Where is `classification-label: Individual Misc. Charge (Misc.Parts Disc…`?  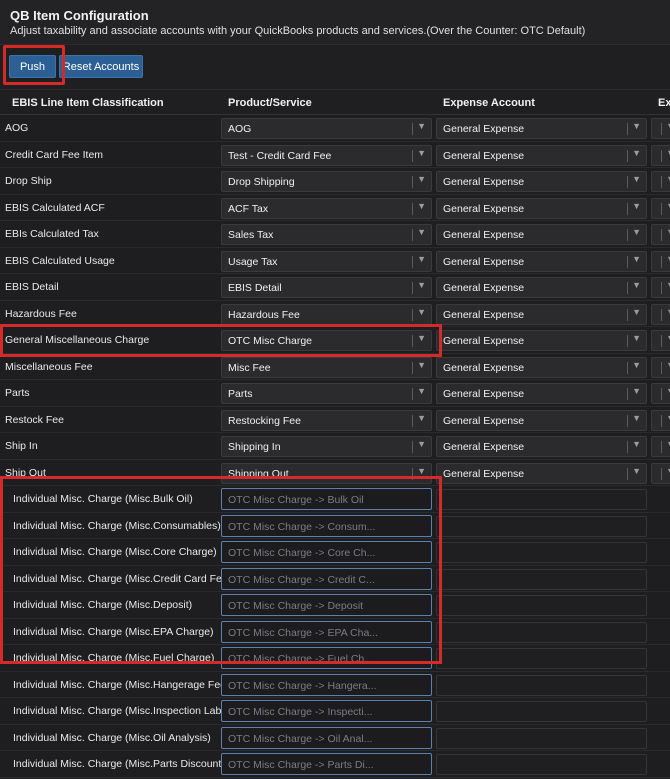
classification-label: Individual Misc. Charge (Misc.Parts Disc… is located at coordinates (119, 764).